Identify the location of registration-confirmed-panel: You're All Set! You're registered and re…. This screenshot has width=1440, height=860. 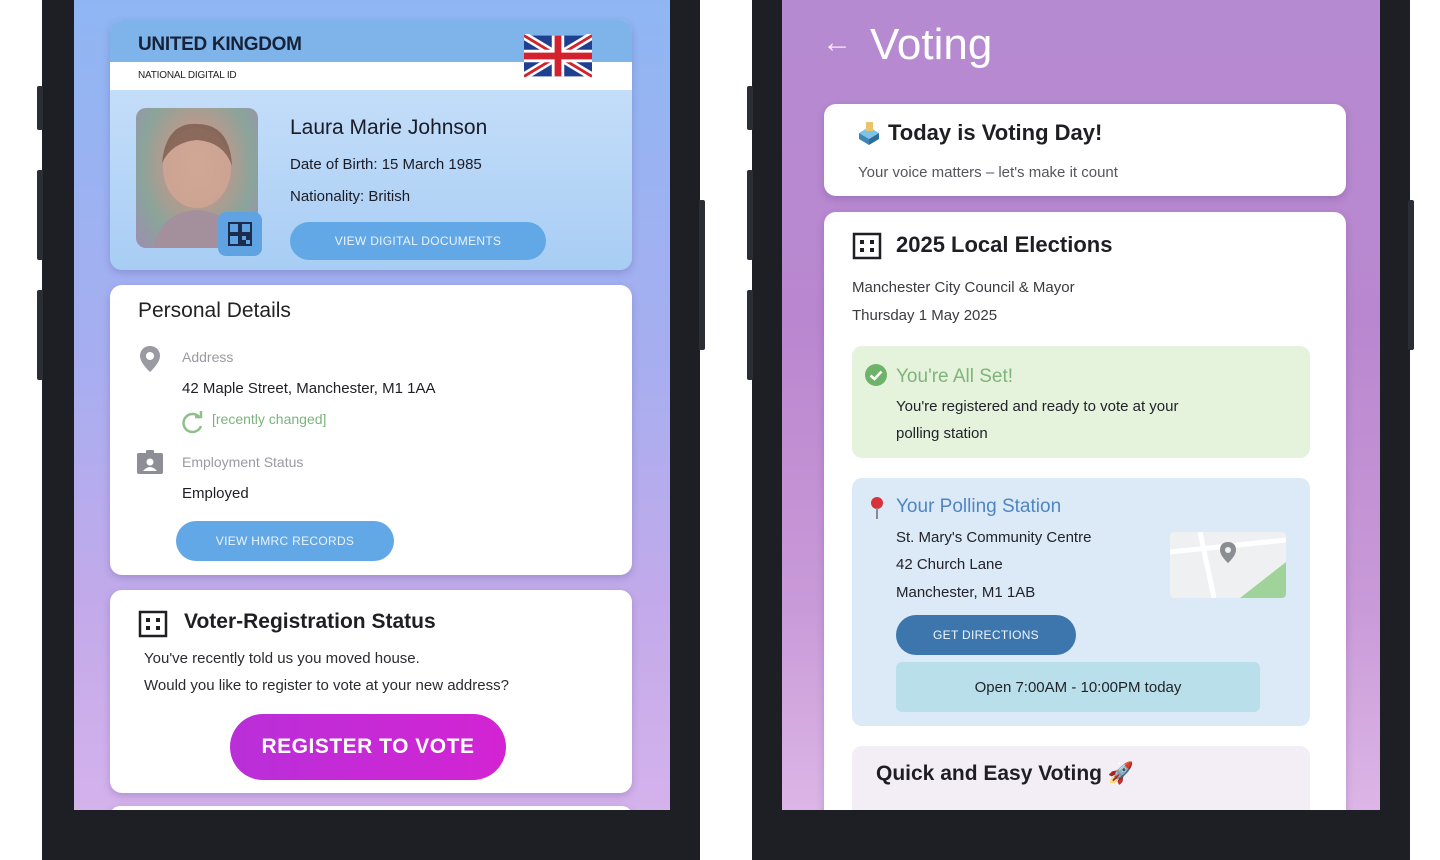
(1081, 402).